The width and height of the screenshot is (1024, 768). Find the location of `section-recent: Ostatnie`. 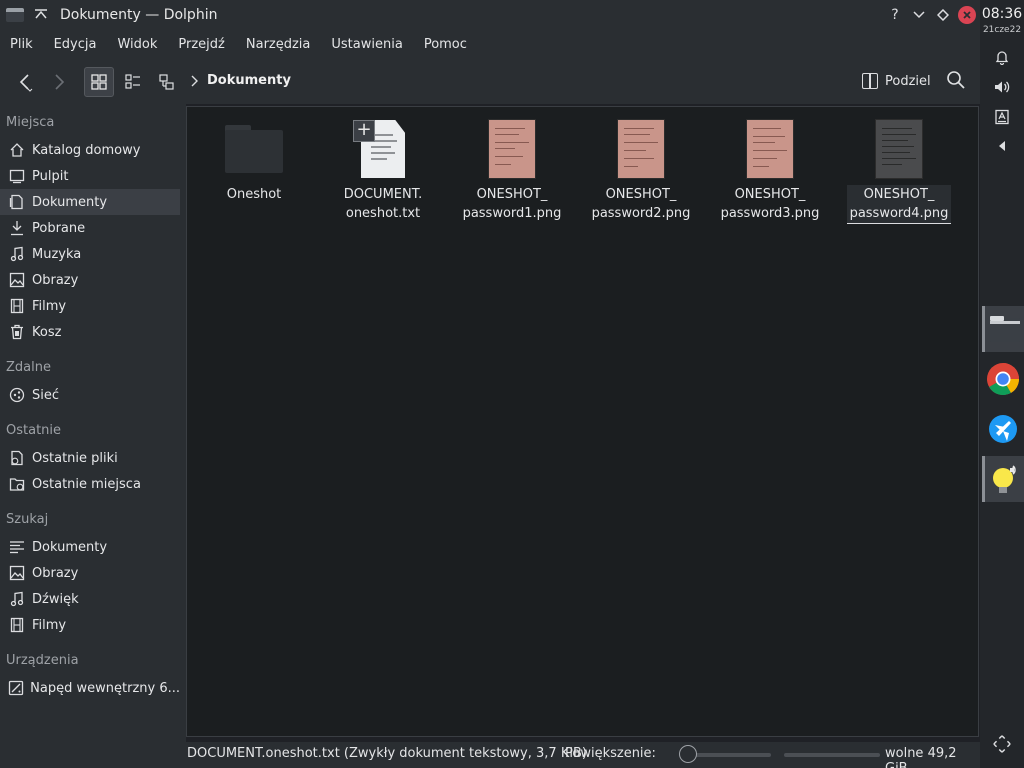

section-recent: Ostatnie is located at coordinates (34, 430).